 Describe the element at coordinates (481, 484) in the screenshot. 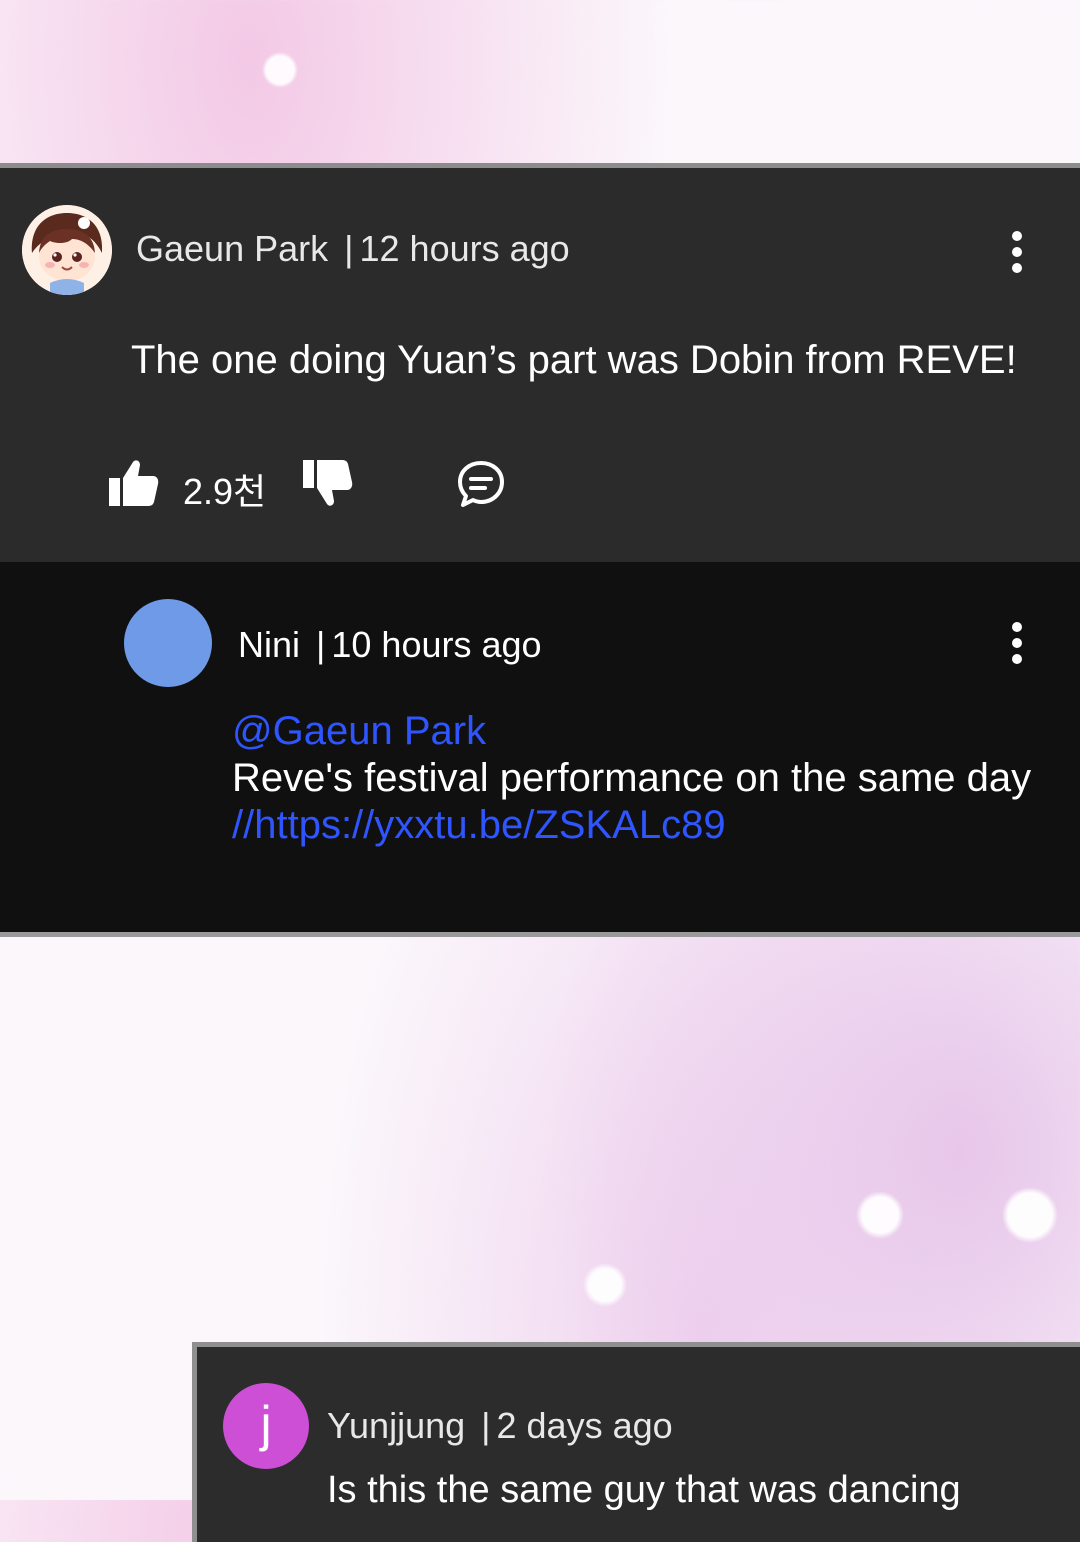

I see `reply-comment-icon` at that location.